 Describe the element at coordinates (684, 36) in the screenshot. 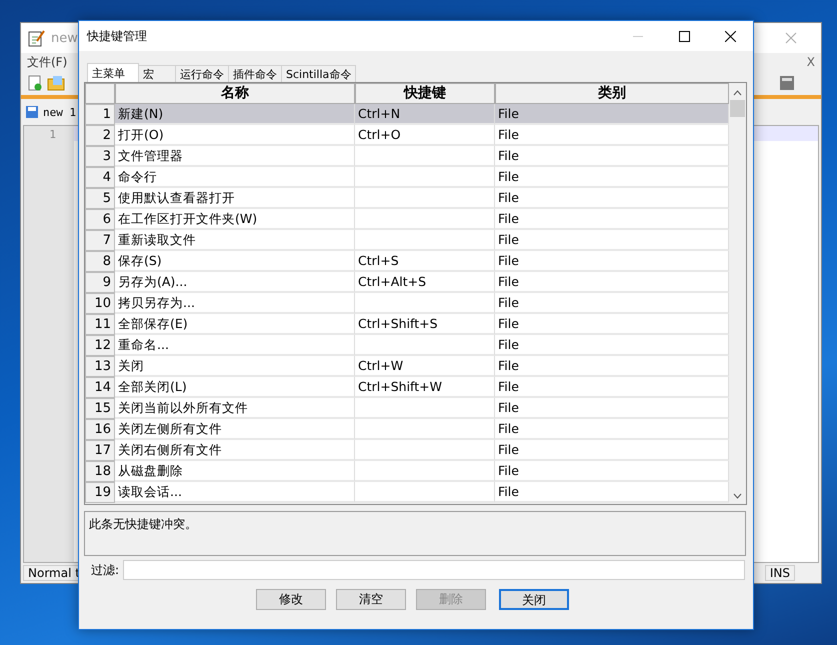

I see `maximize-icon` at that location.